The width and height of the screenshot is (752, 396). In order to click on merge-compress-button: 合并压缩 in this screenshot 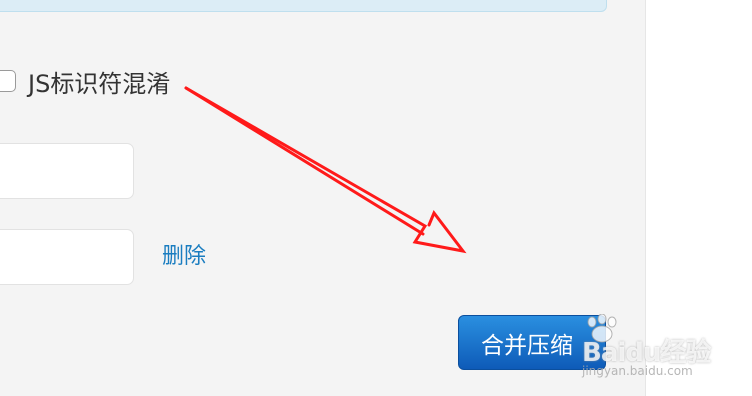, I will do `click(532, 342)`.